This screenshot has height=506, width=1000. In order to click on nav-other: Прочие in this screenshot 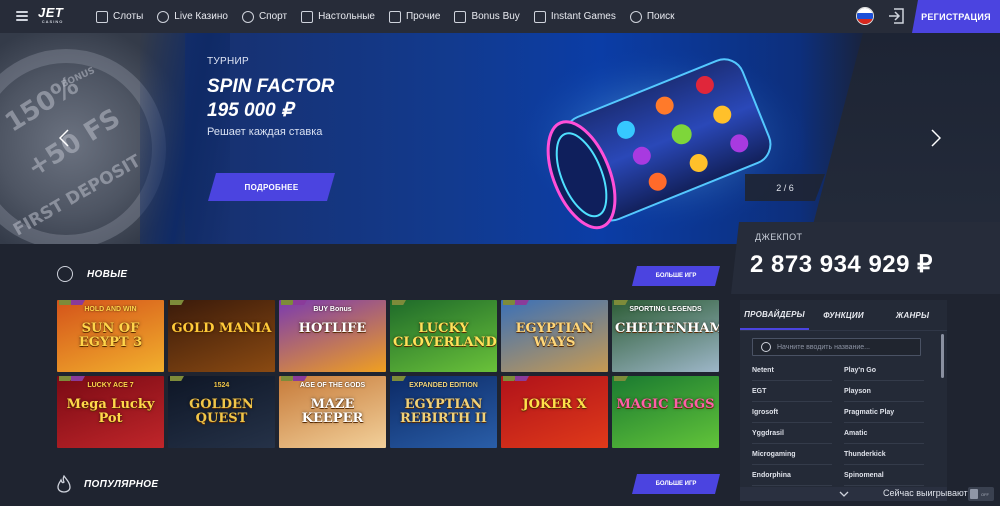, I will do `click(414, 16)`.